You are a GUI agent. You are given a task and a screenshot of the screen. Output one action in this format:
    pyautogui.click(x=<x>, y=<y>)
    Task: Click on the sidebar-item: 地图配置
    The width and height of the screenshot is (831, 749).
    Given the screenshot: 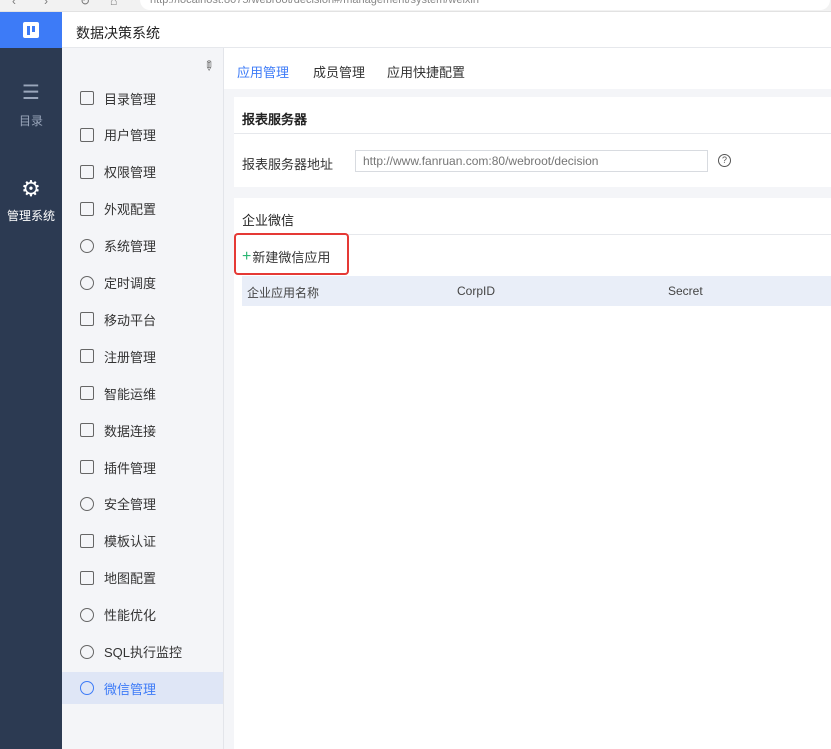 What is the action you would take?
    pyautogui.click(x=142, y=578)
    